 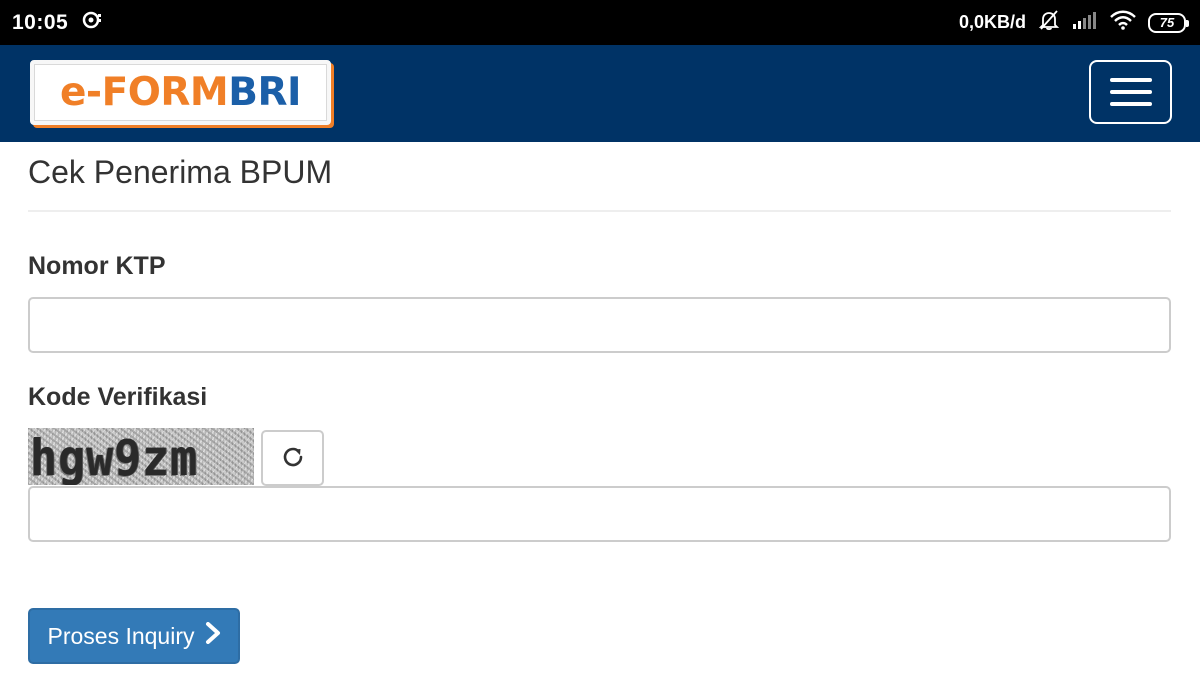 I want to click on menu-toggle-button, so click(x=1130, y=92).